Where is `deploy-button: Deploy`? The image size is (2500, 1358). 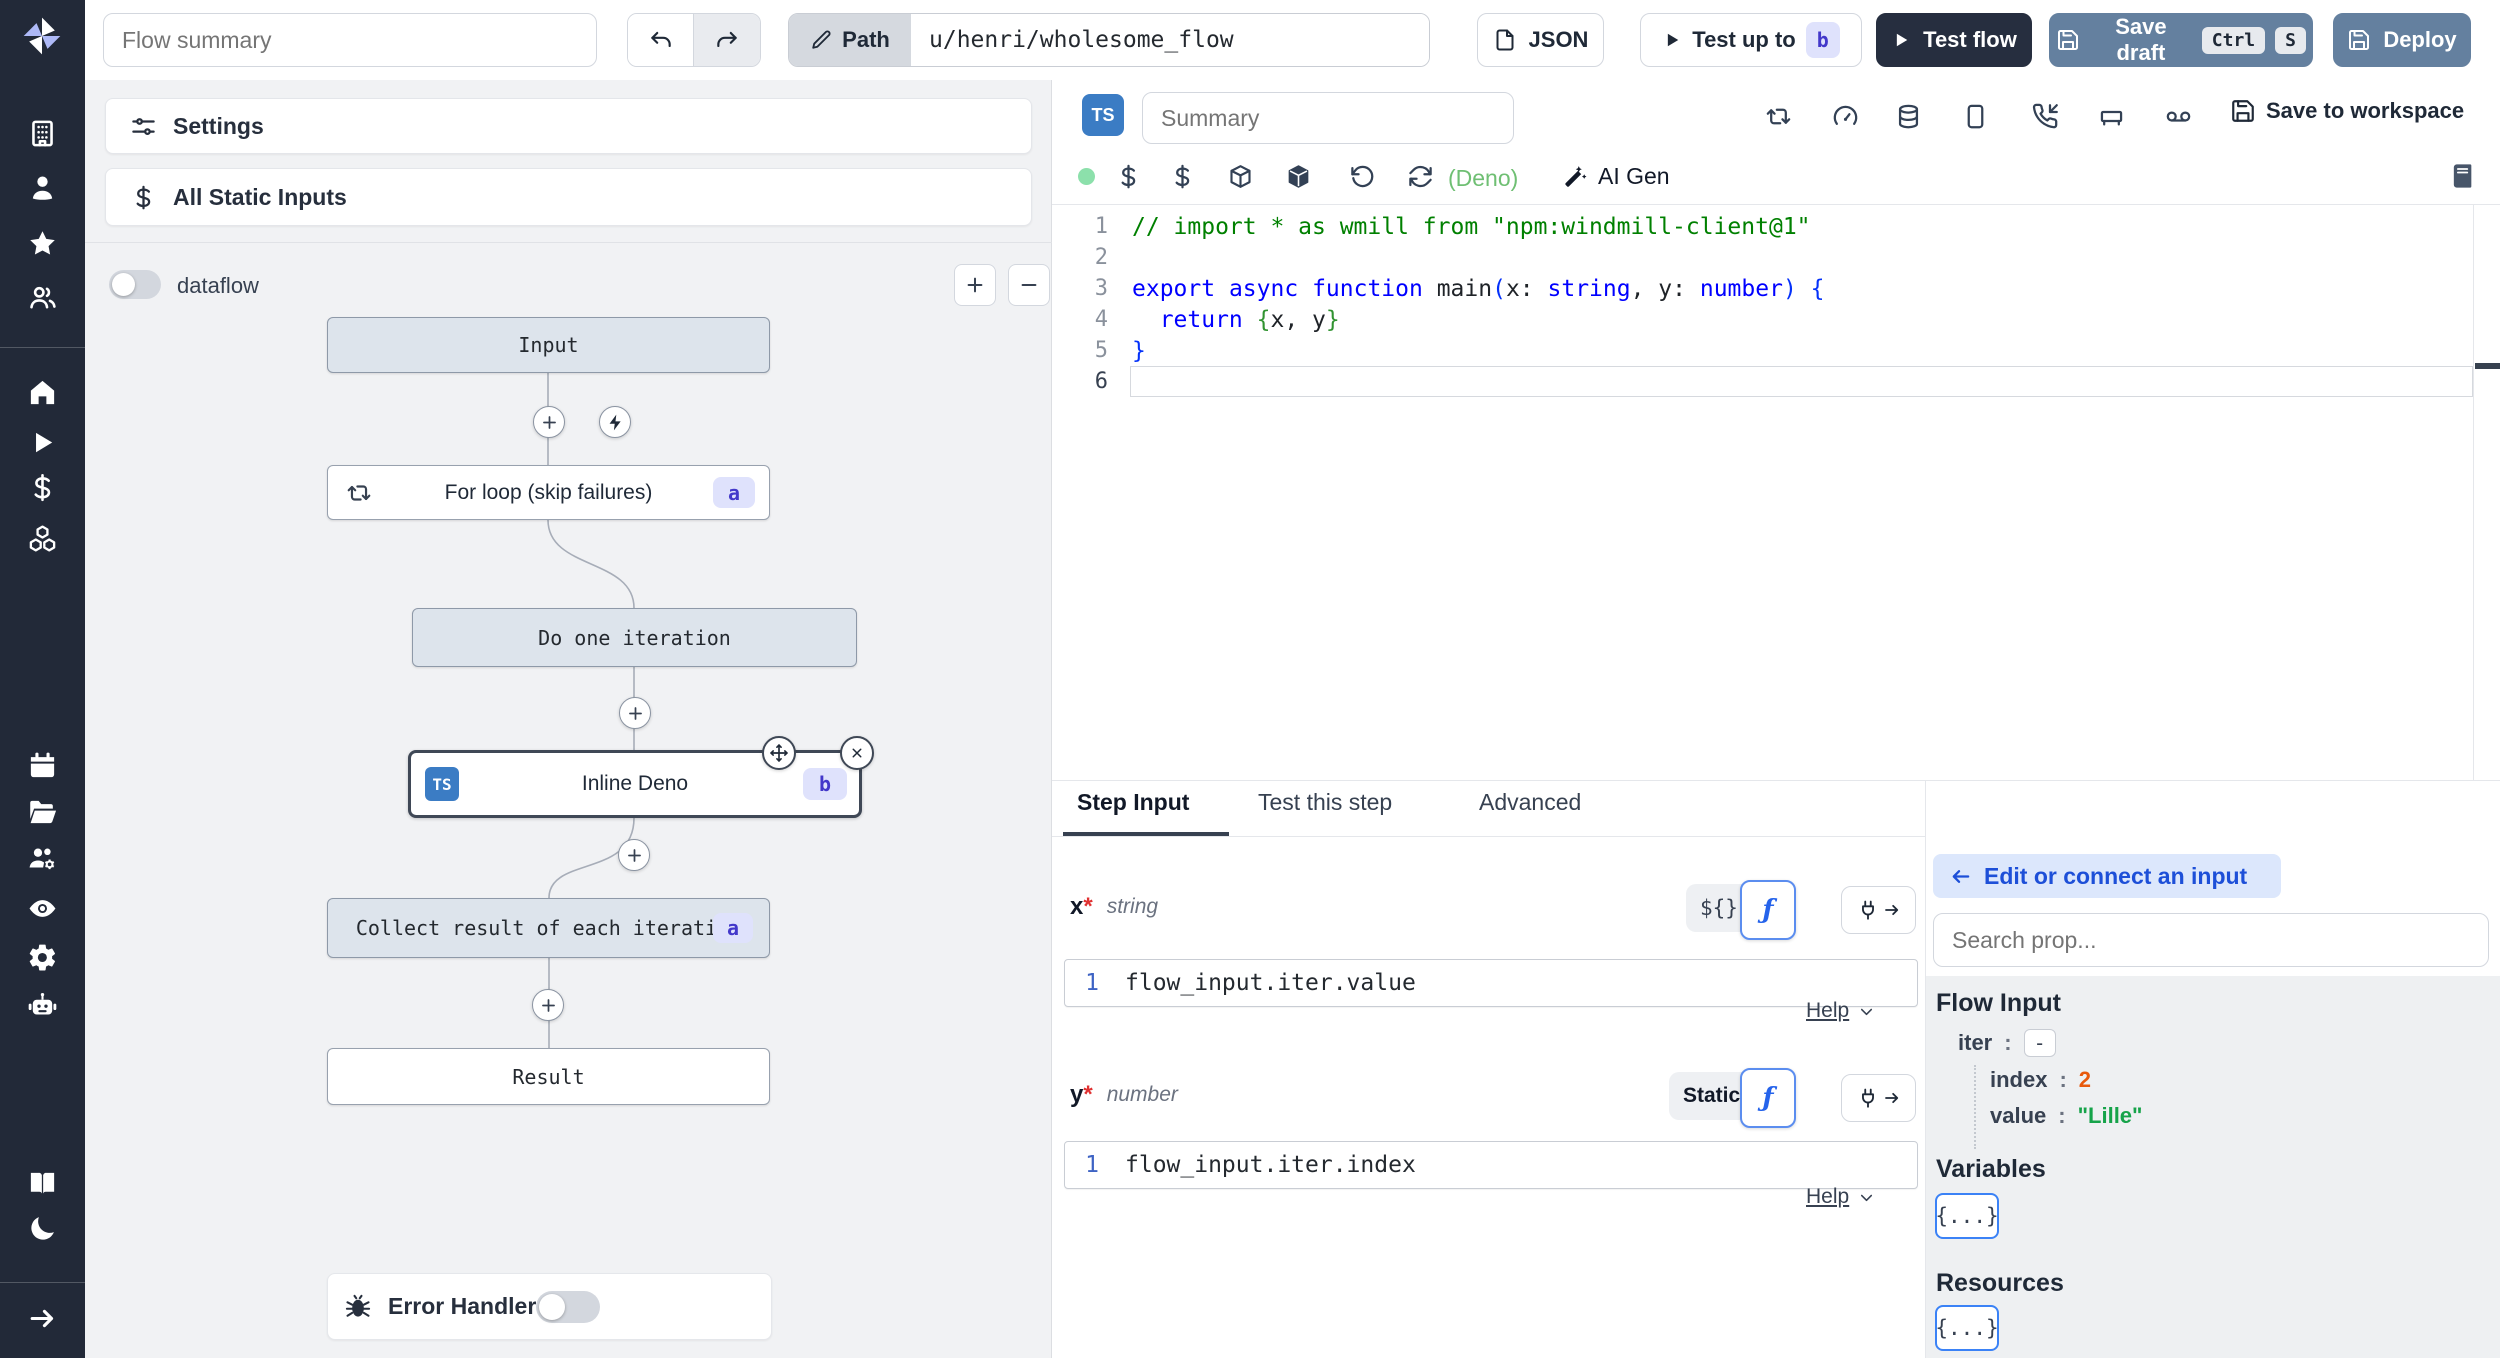 deploy-button: Deploy is located at coordinates (2402, 40).